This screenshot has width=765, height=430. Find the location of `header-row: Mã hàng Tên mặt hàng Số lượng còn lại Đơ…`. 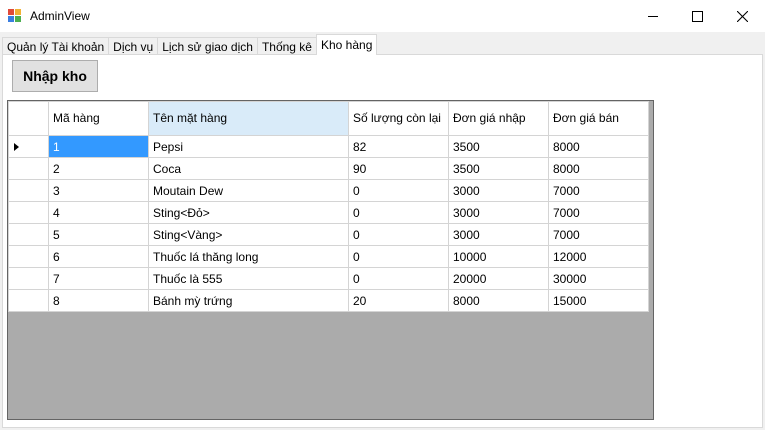

header-row: Mã hàng Tên mặt hàng Số lượng còn lại Đơ… is located at coordinates (328, 118).